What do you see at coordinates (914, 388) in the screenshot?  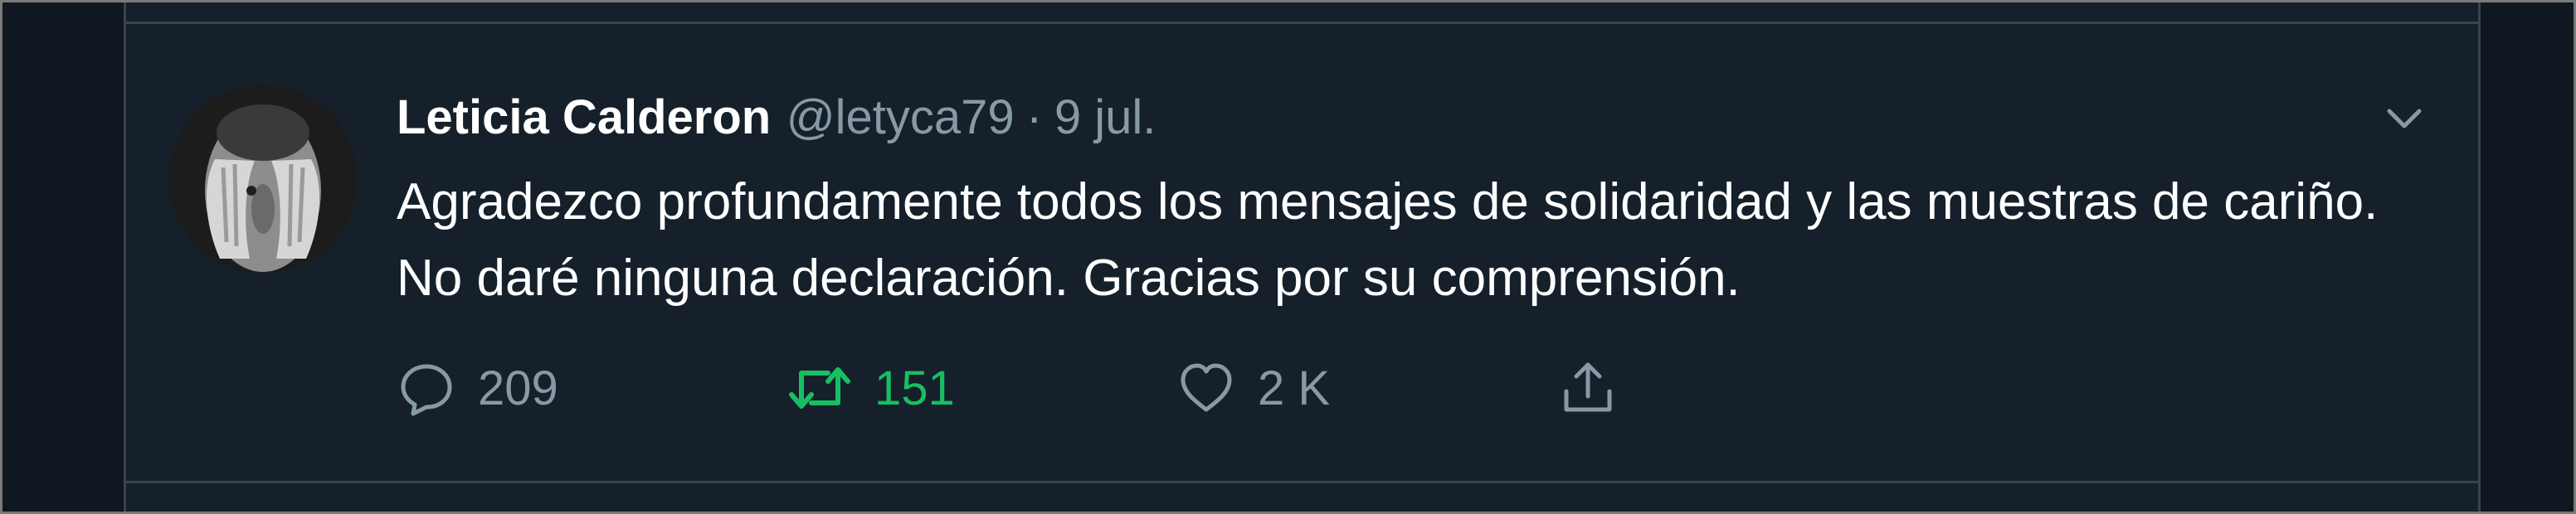 I see `retweet-count: 151` at bounding box center [914, 388].